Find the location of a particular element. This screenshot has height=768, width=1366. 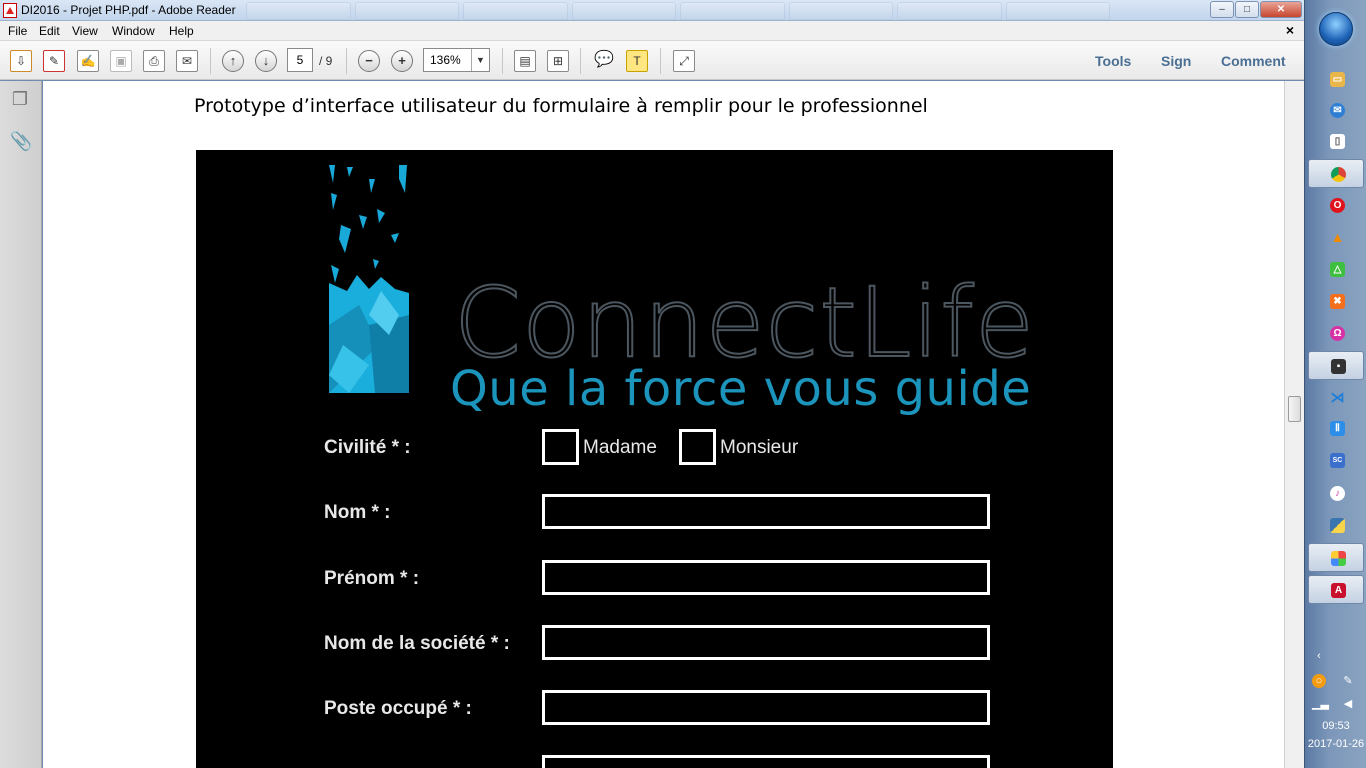

minimize-button: – is located at coordinates (1222, 9).